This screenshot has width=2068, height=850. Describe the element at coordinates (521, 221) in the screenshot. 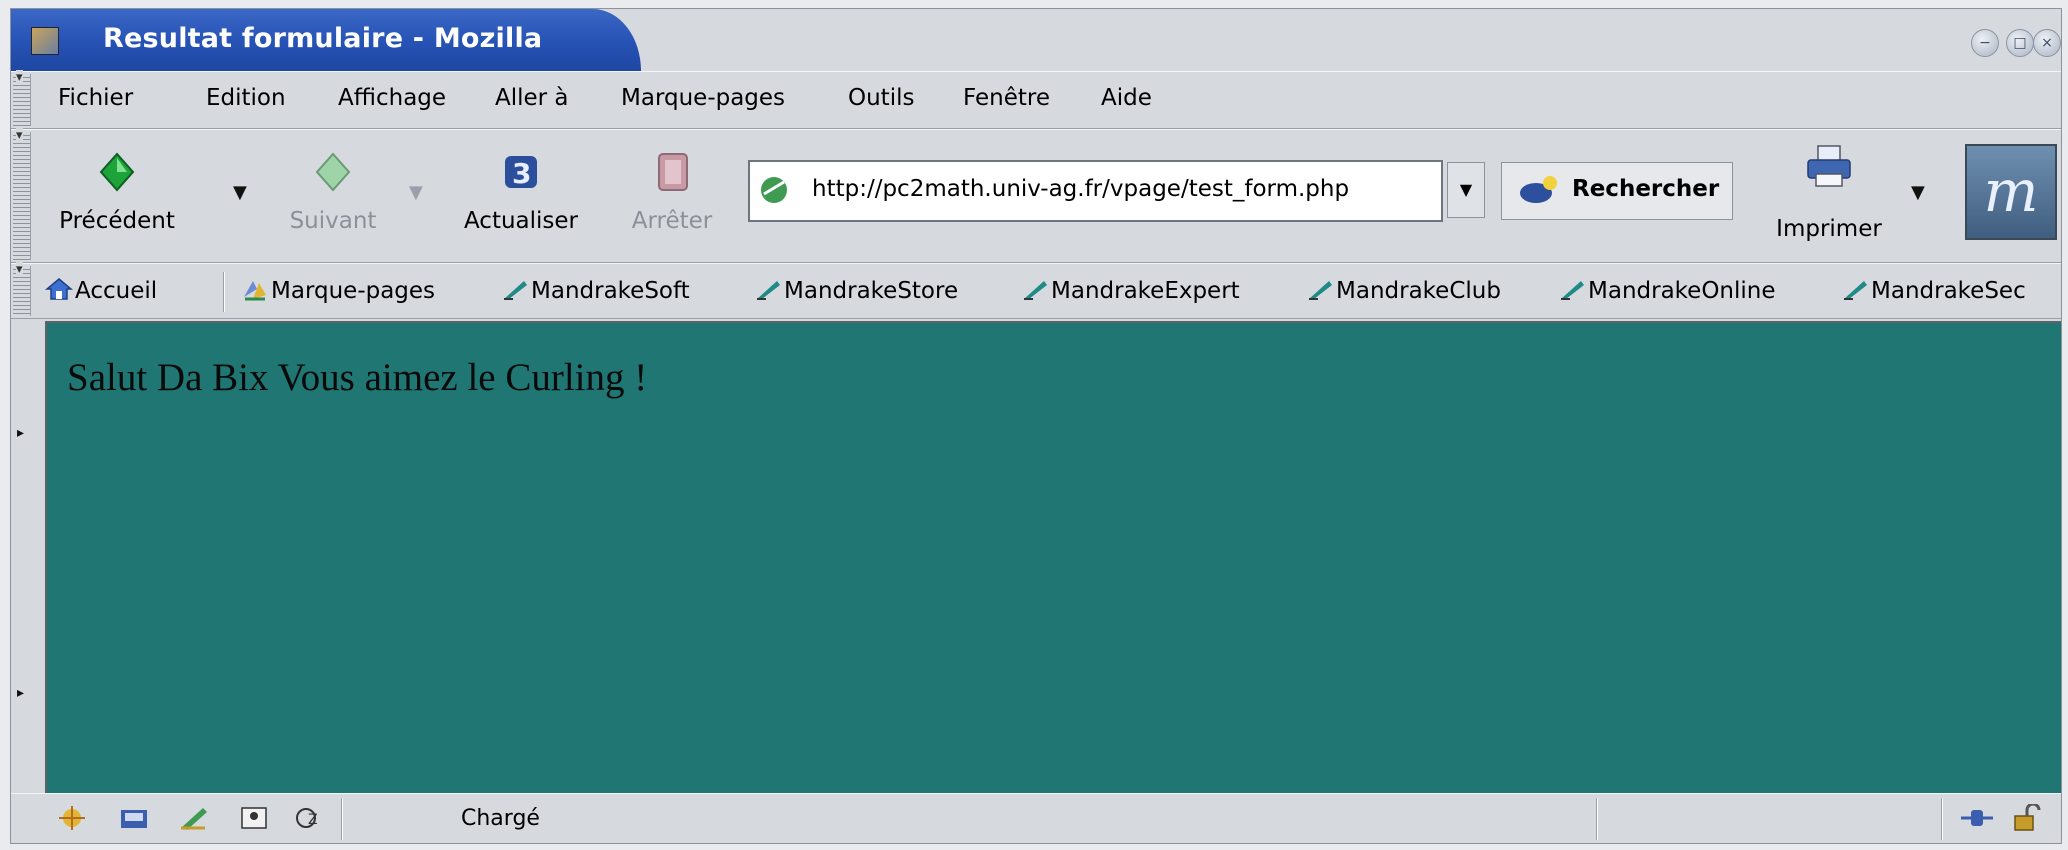

I see `reload-label: Actualiser` at that location.